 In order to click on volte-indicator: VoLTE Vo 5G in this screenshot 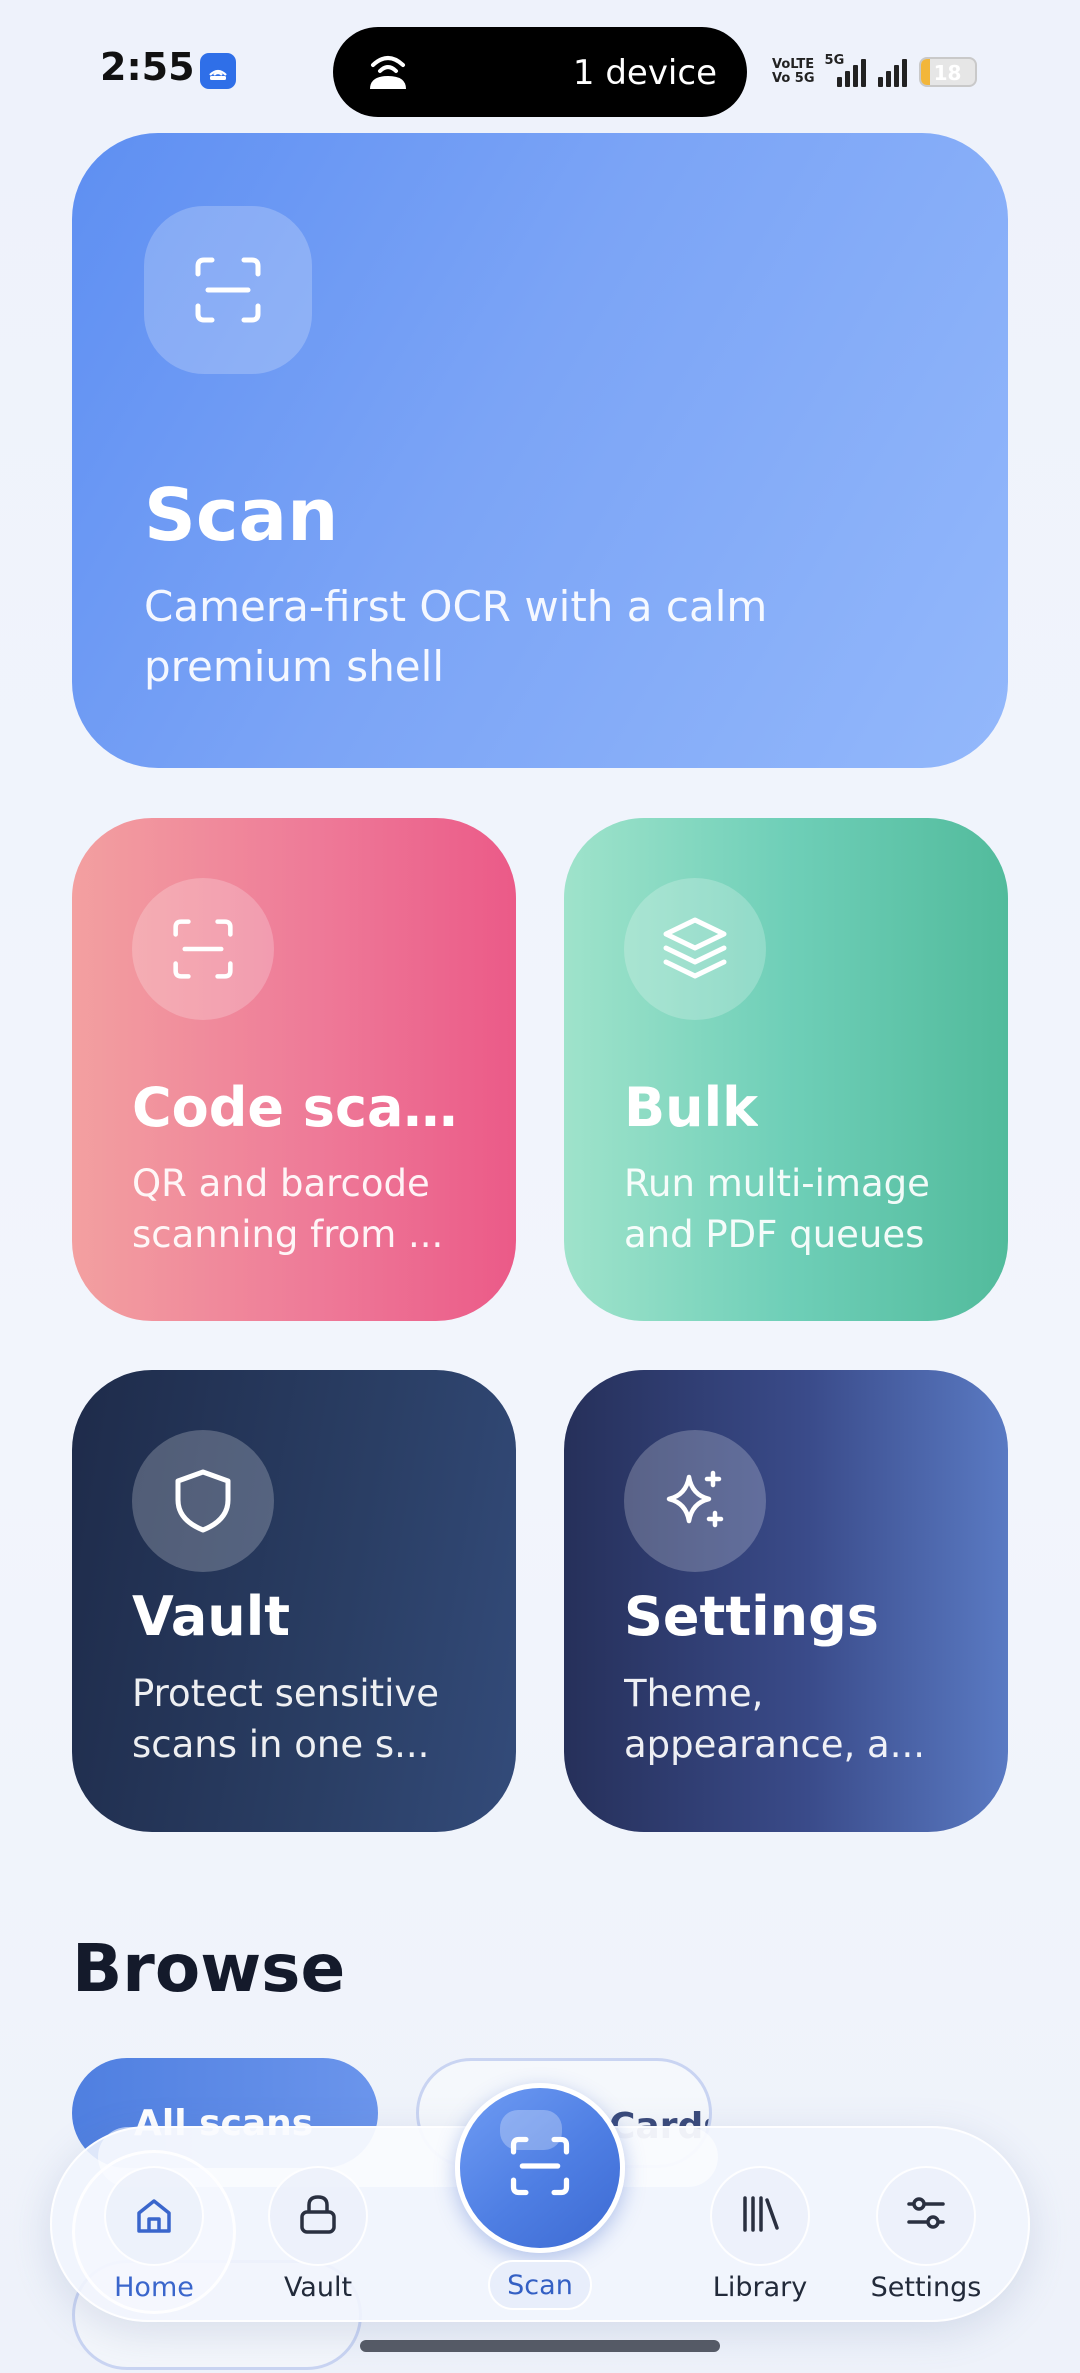, I will do `click(793, 71)`.